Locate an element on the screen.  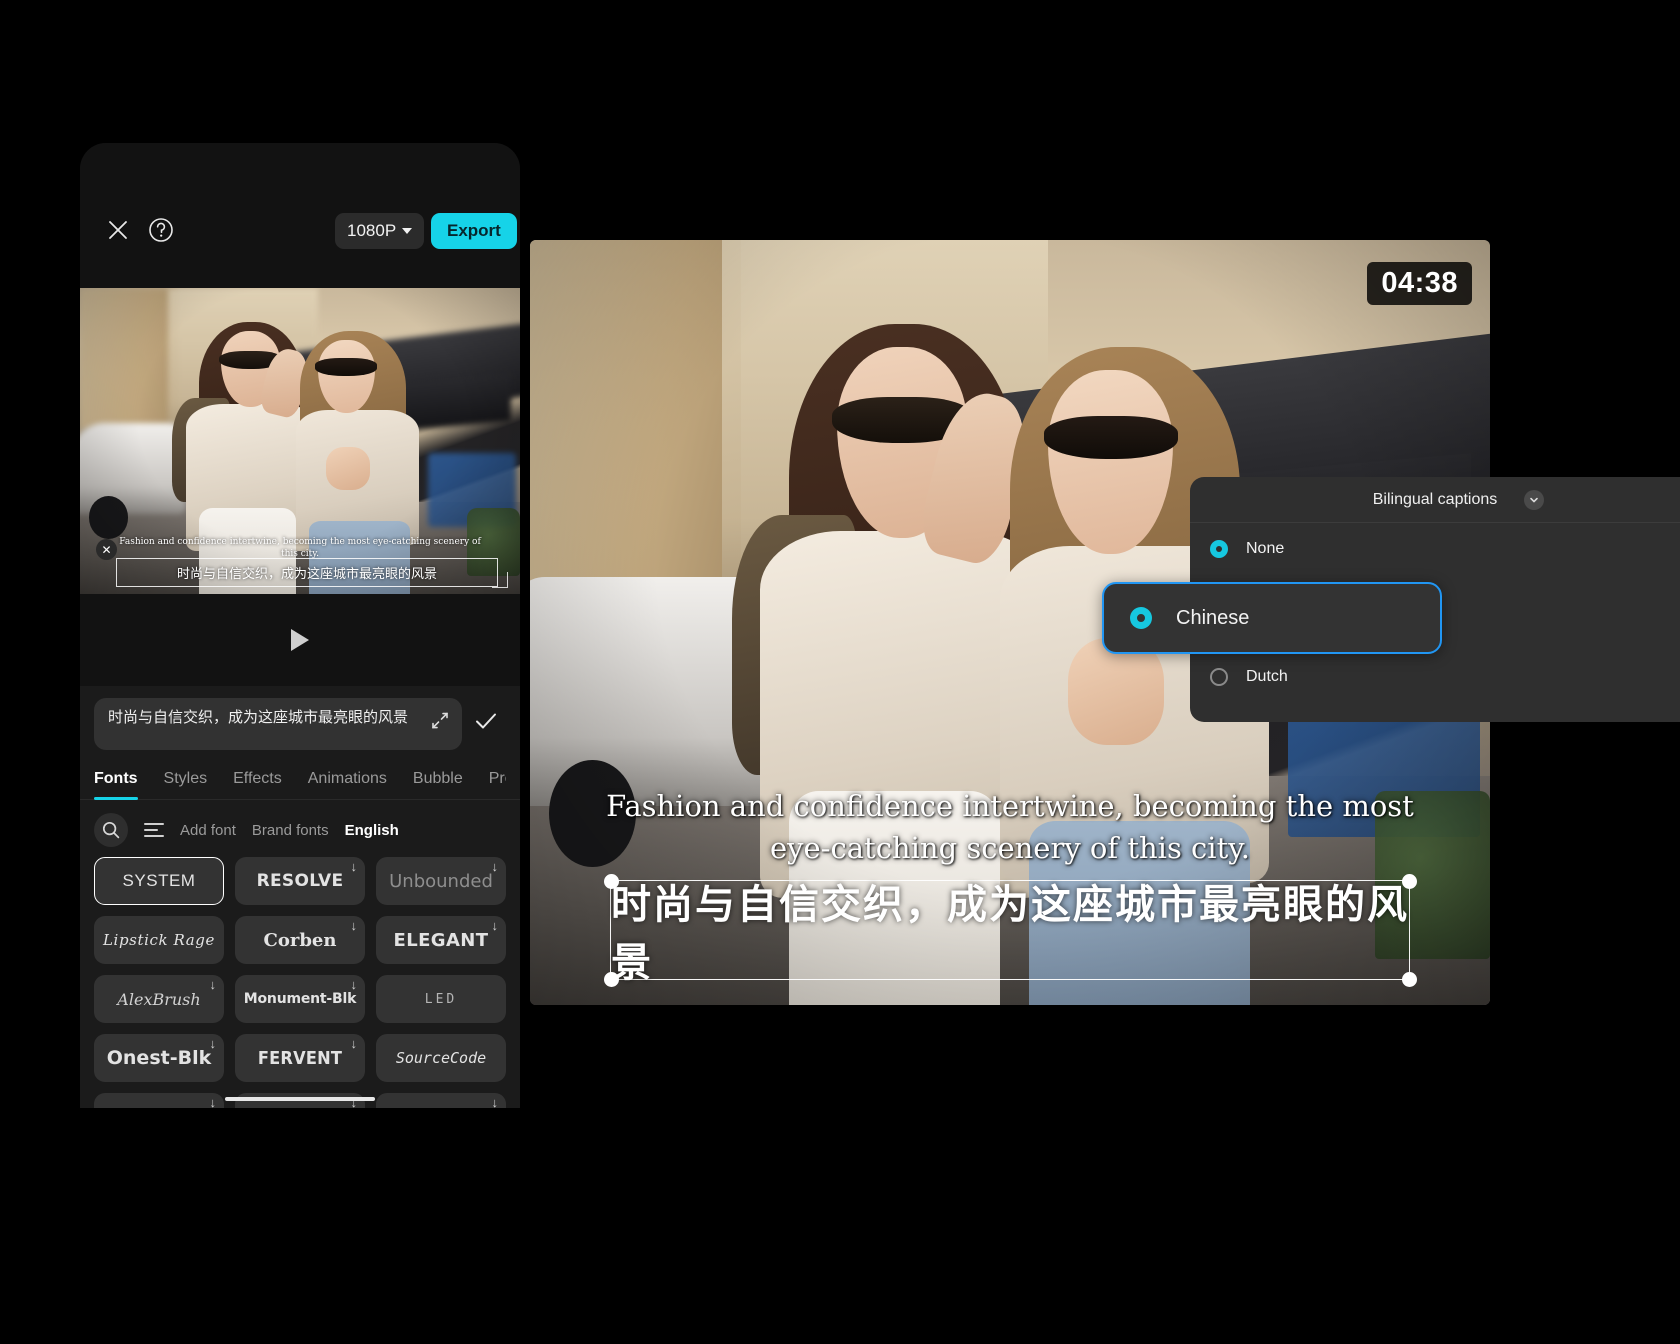
bilingual-panel-title: Bilingual captions is located at coordinates (1435, 499).